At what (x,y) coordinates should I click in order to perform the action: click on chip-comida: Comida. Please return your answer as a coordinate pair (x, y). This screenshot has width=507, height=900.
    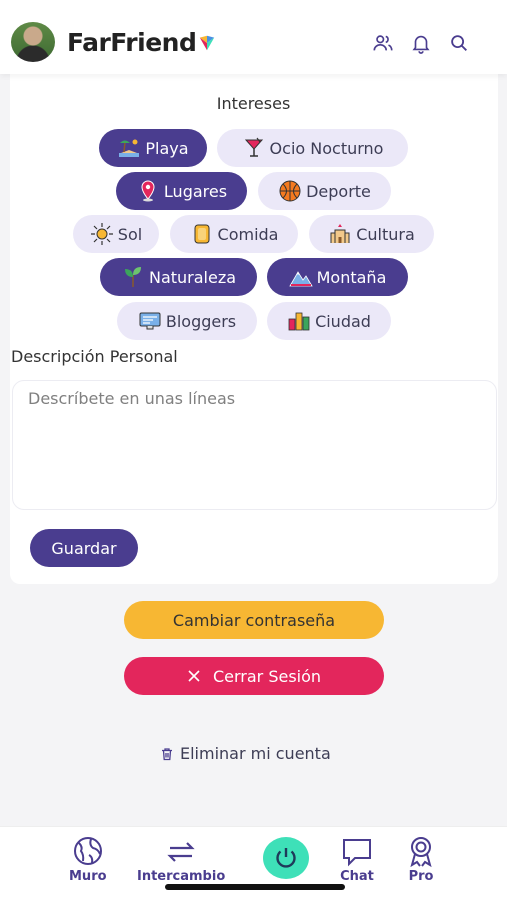
    Looking at the image, I should click on (234, 234).